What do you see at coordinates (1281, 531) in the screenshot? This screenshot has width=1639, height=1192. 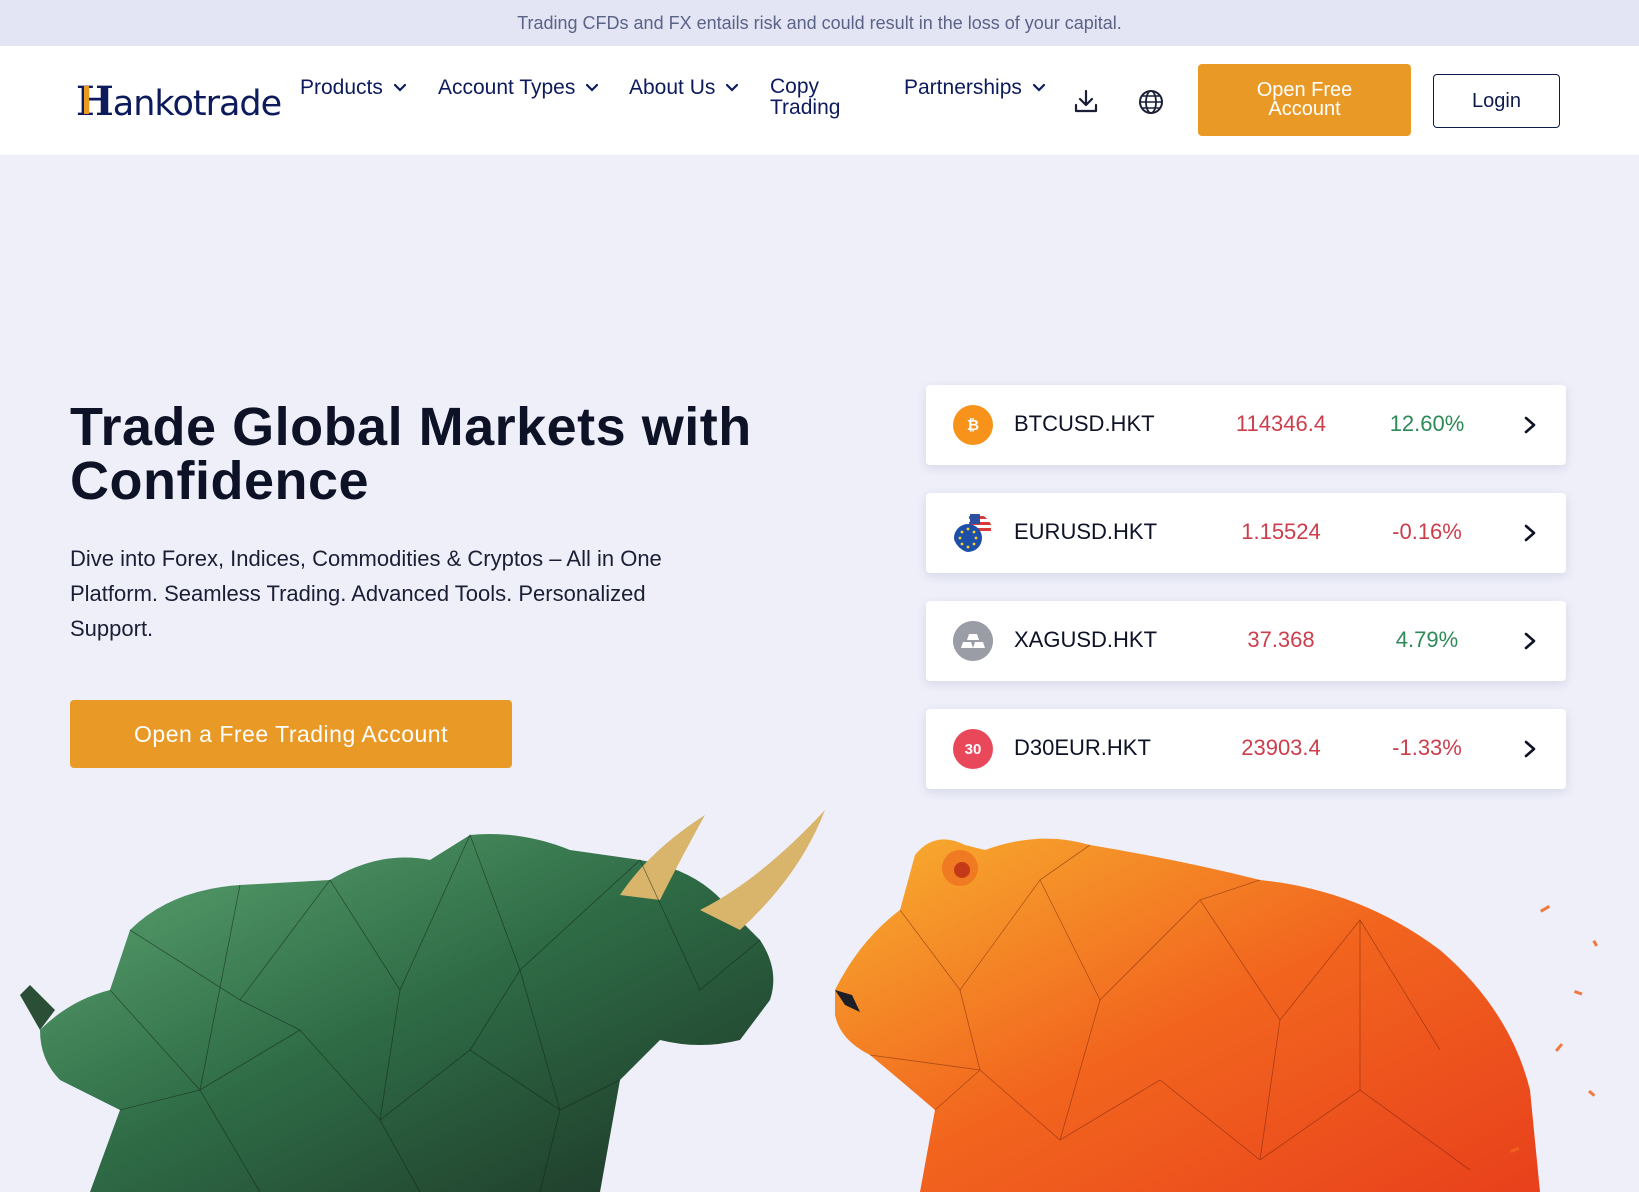 I see `ticker-price: 1.15524` at bounding box center [1281, 531].